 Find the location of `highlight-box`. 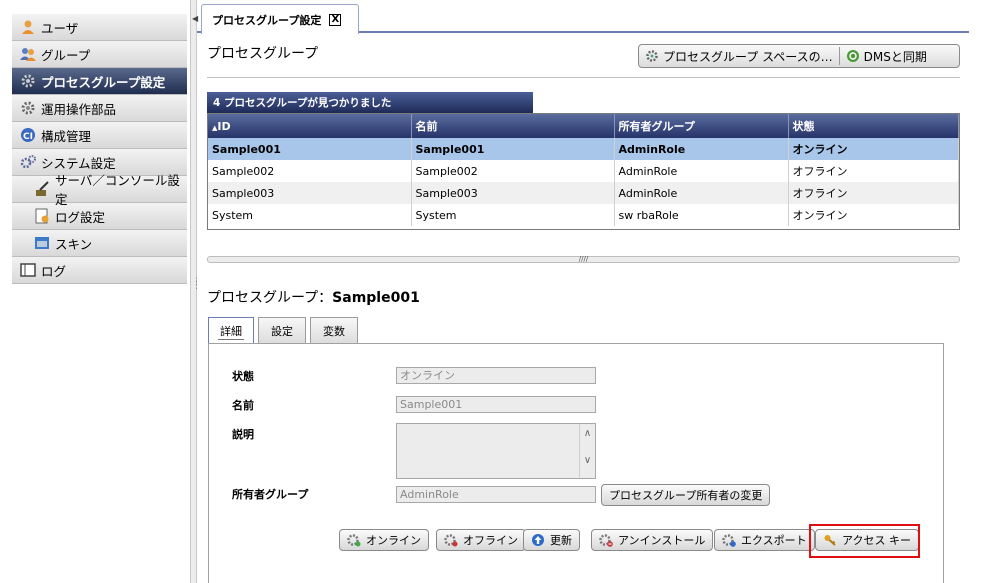

highlight-box is located at coordinates (864, 541).